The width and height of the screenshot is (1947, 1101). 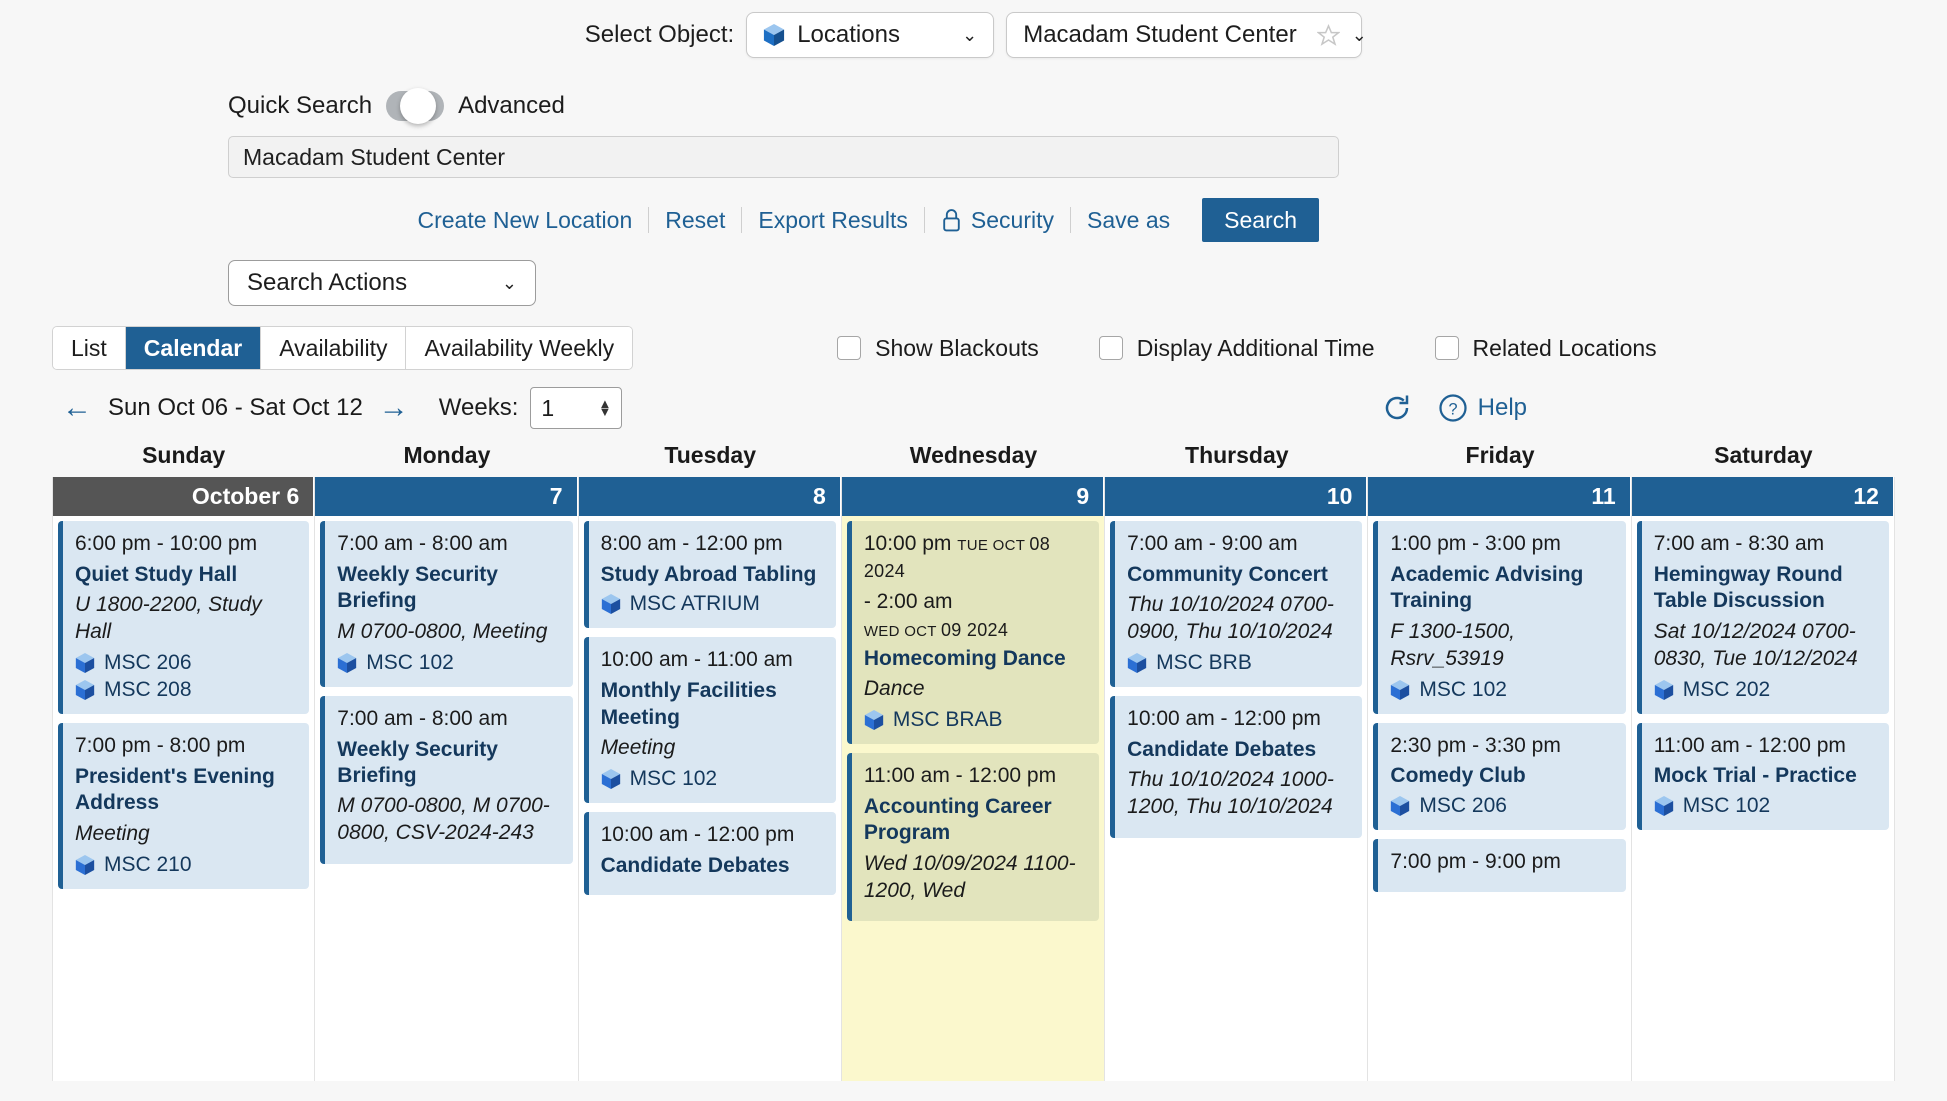 What do you see at coordinates (973, 283) in the screenshot?
I see `search-actions-row: Search Actions ⌄` at bounding box center [973, 283].